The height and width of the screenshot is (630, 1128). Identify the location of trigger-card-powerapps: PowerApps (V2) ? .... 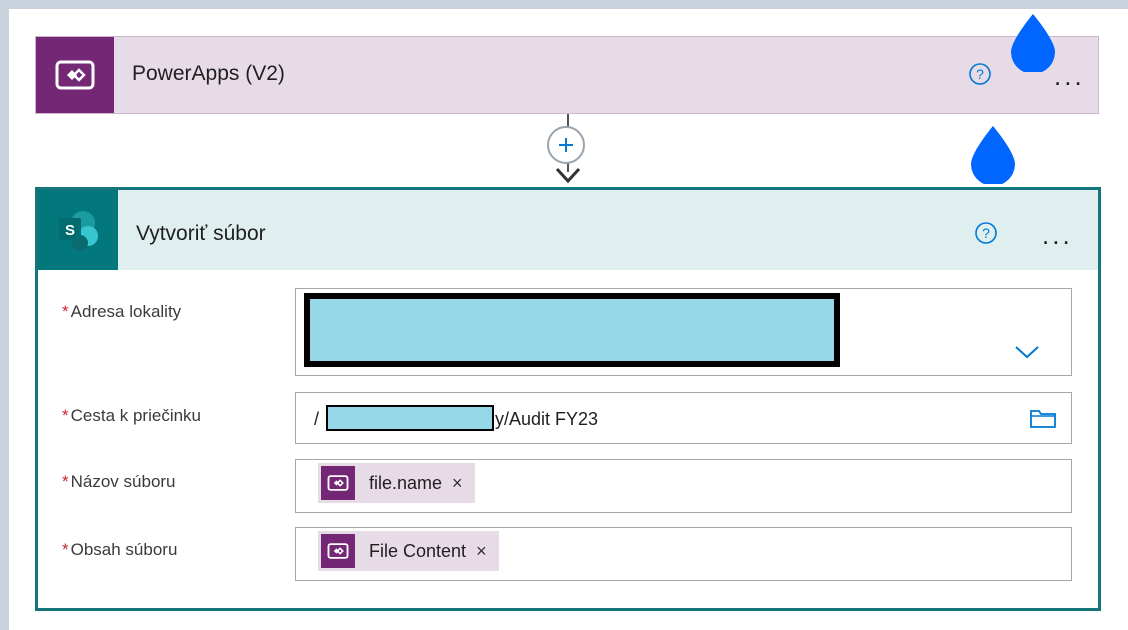
(567, 75).